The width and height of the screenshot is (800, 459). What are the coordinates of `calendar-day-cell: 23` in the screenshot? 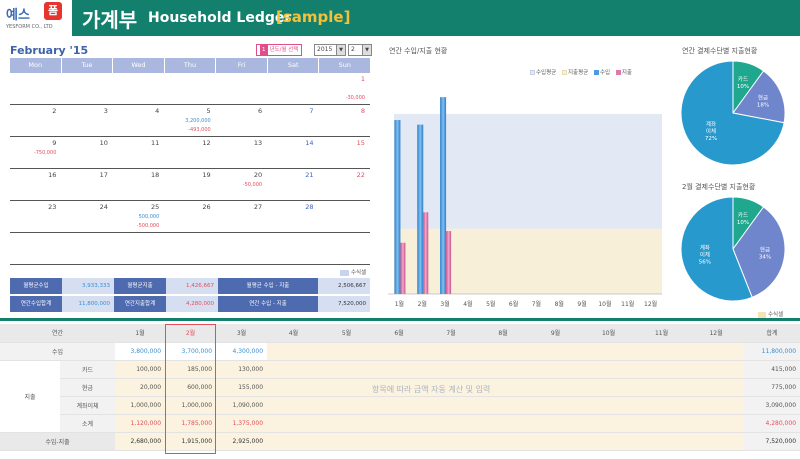 It's located at (35, 216).